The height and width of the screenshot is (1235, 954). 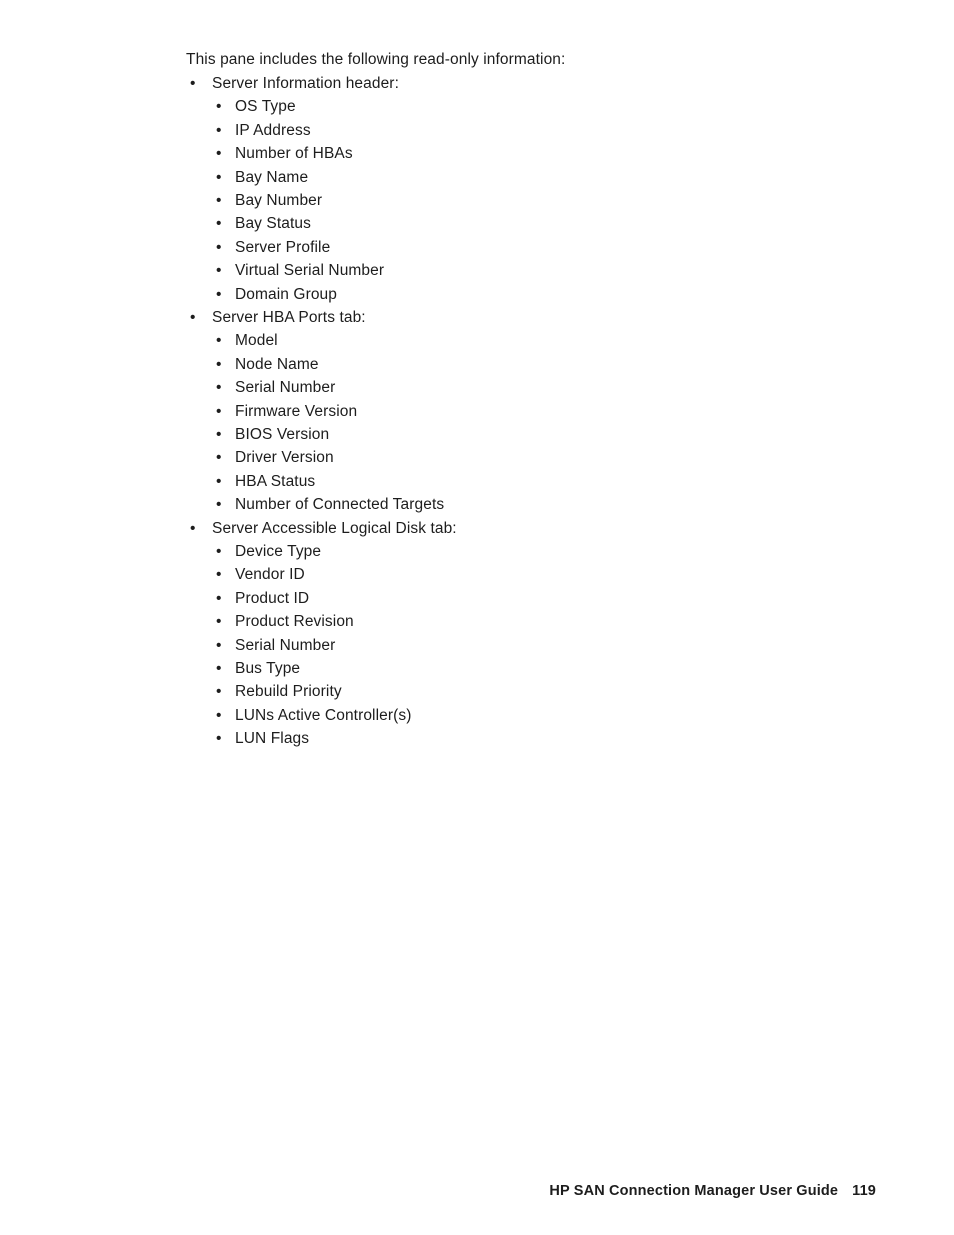 What do you see at coordinates (272, 177) in the screenshot?
I see `list-item-label: Bay Name` at bounding box center [272, 177].